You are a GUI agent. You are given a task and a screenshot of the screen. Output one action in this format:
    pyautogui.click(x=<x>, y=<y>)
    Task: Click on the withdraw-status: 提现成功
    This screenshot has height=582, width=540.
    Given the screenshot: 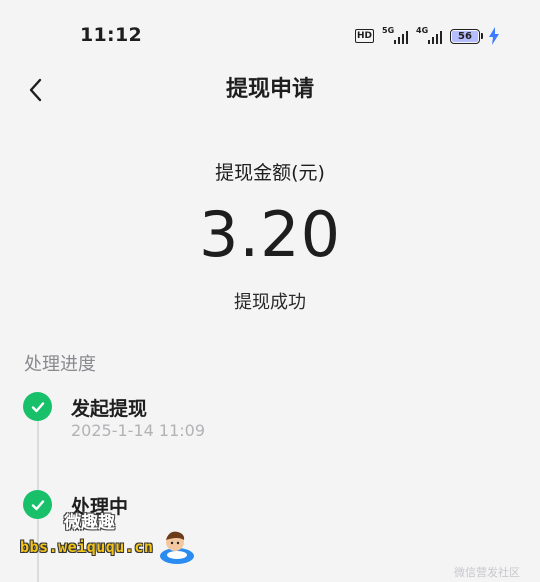 What is the action you would take?
    pyautogui.click(x=270, y=302)
    